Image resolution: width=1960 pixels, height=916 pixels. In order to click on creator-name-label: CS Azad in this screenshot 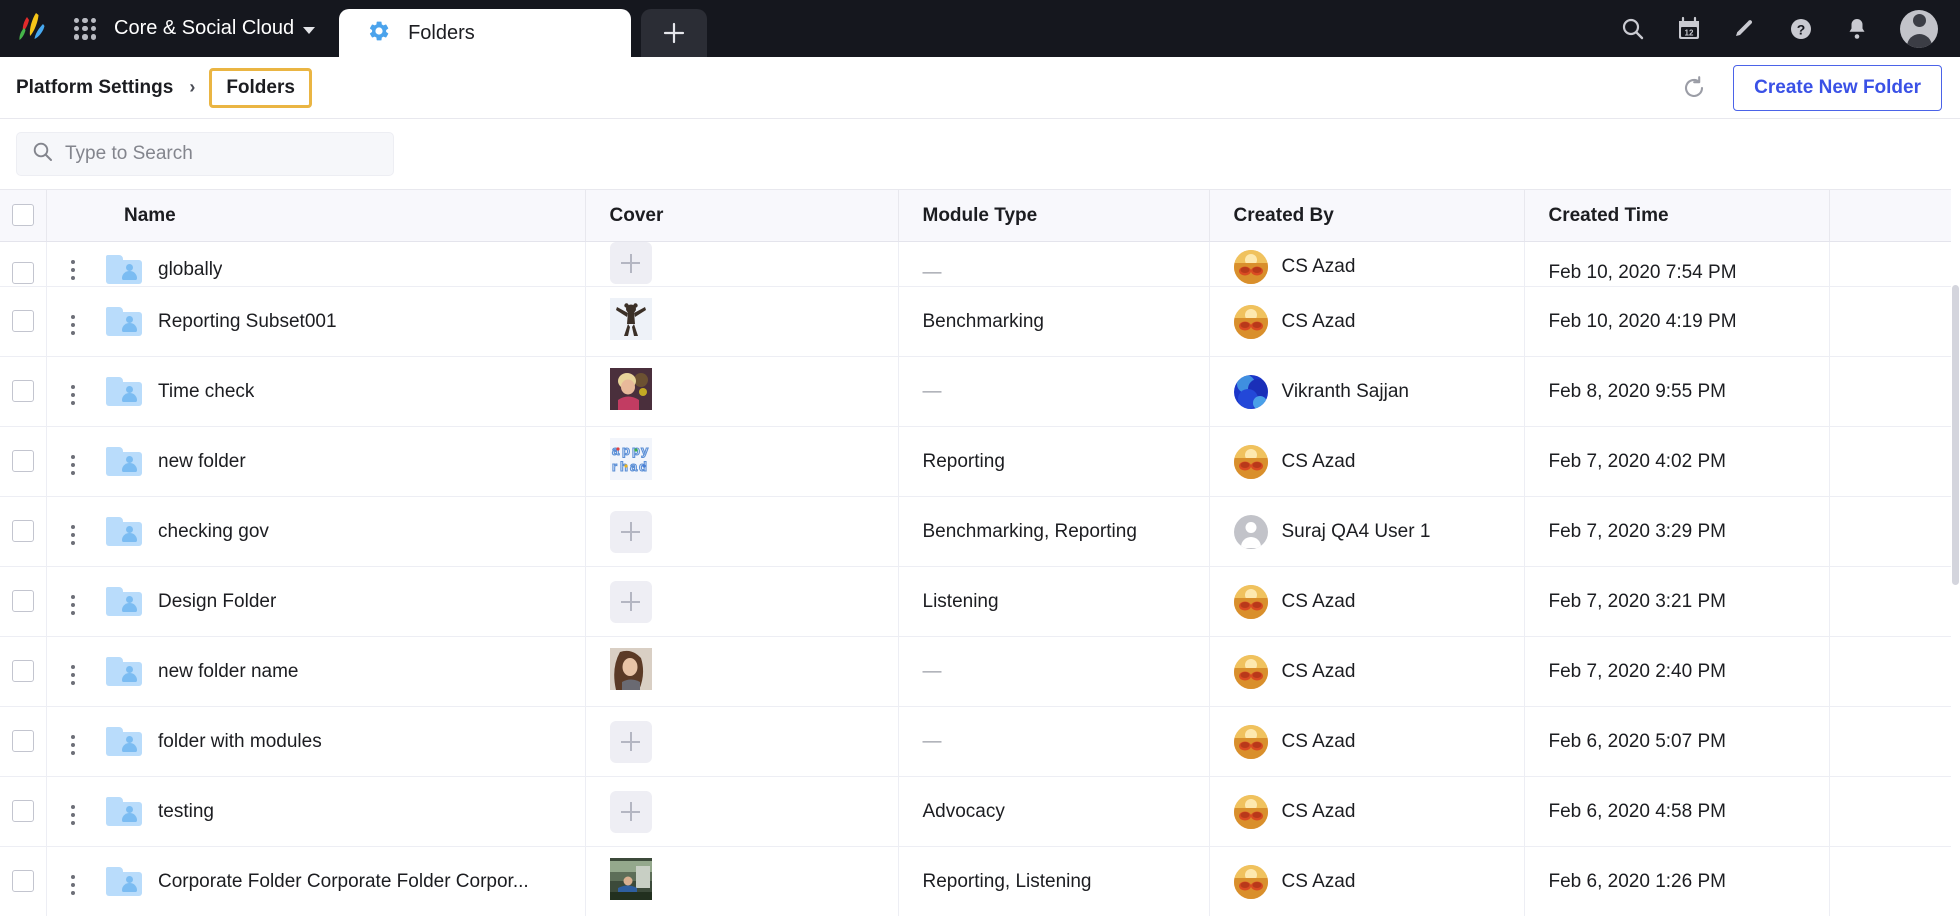, I will do `click(1318, 601)`.